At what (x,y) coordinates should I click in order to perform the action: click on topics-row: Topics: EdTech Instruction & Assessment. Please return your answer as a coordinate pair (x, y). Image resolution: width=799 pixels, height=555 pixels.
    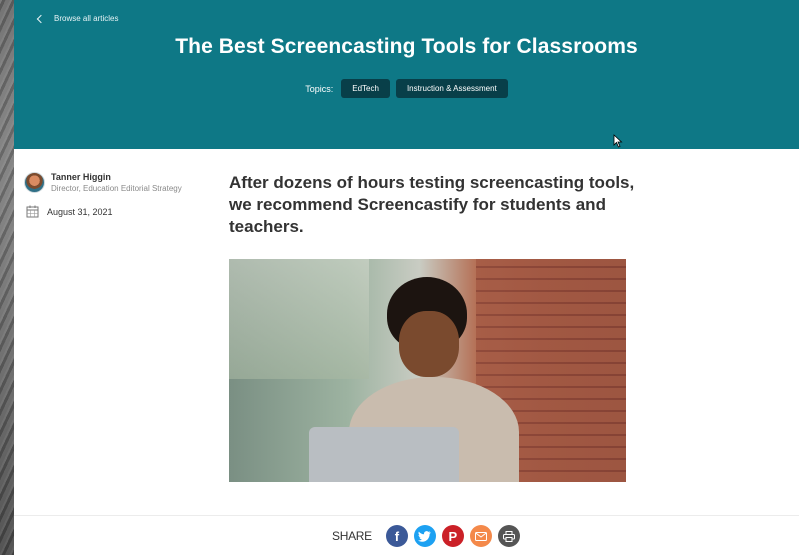
    Looking at the image, I should click on (406, 88).